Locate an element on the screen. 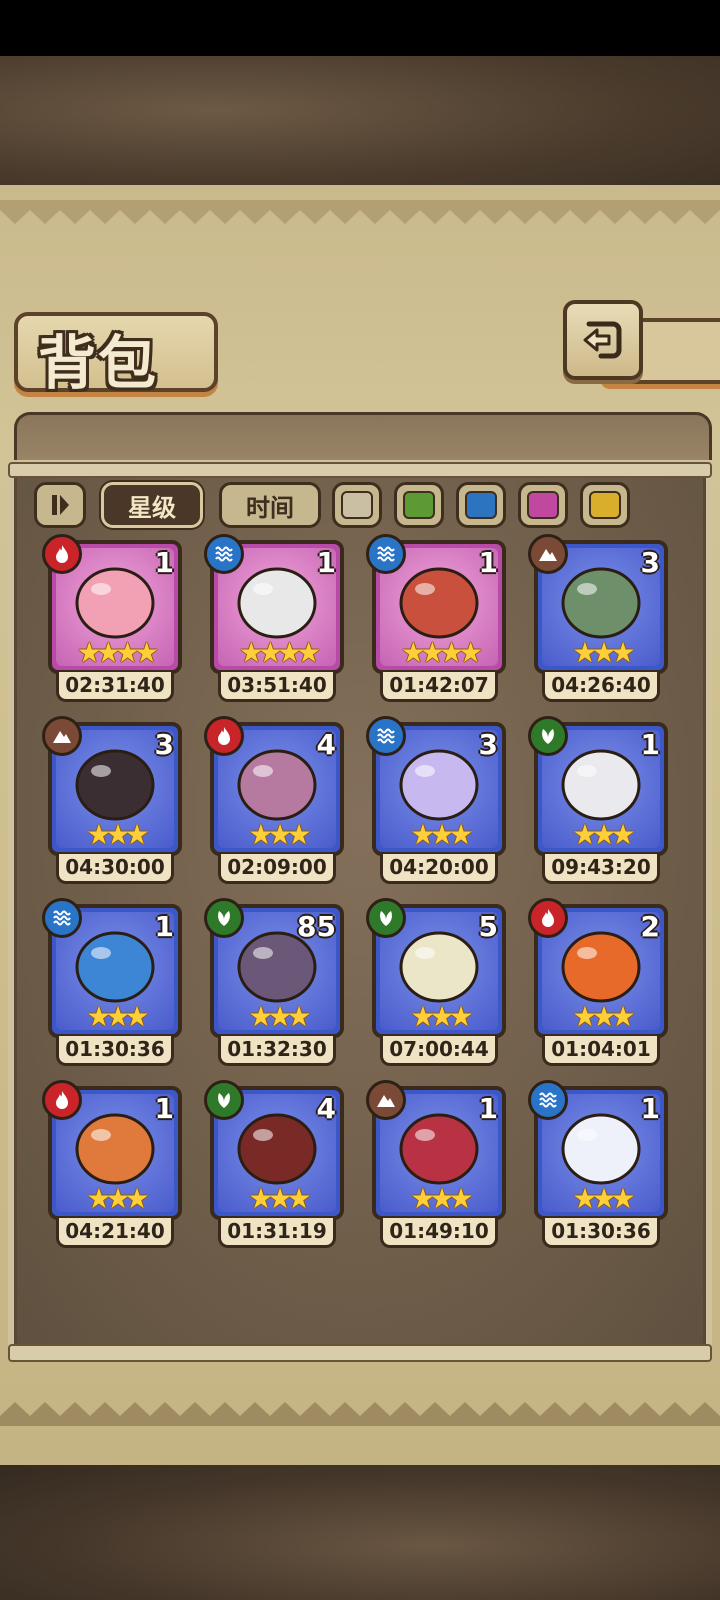  filter-green-button is located at coordinates (419, 505).